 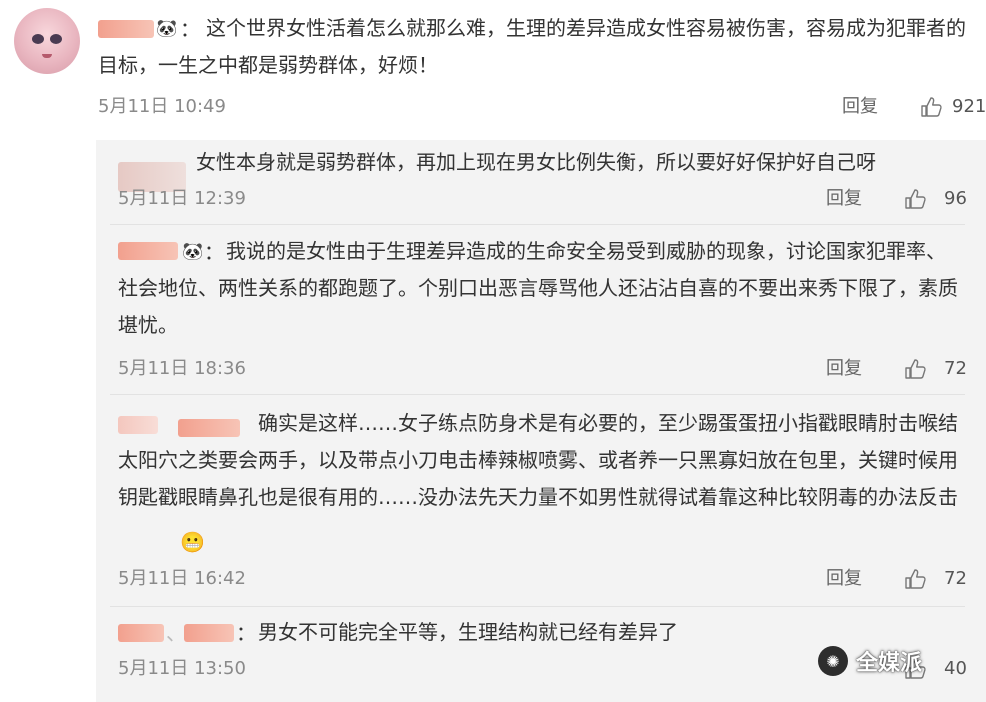 I want to click on like-count: 921, so click(x=969, y=106).